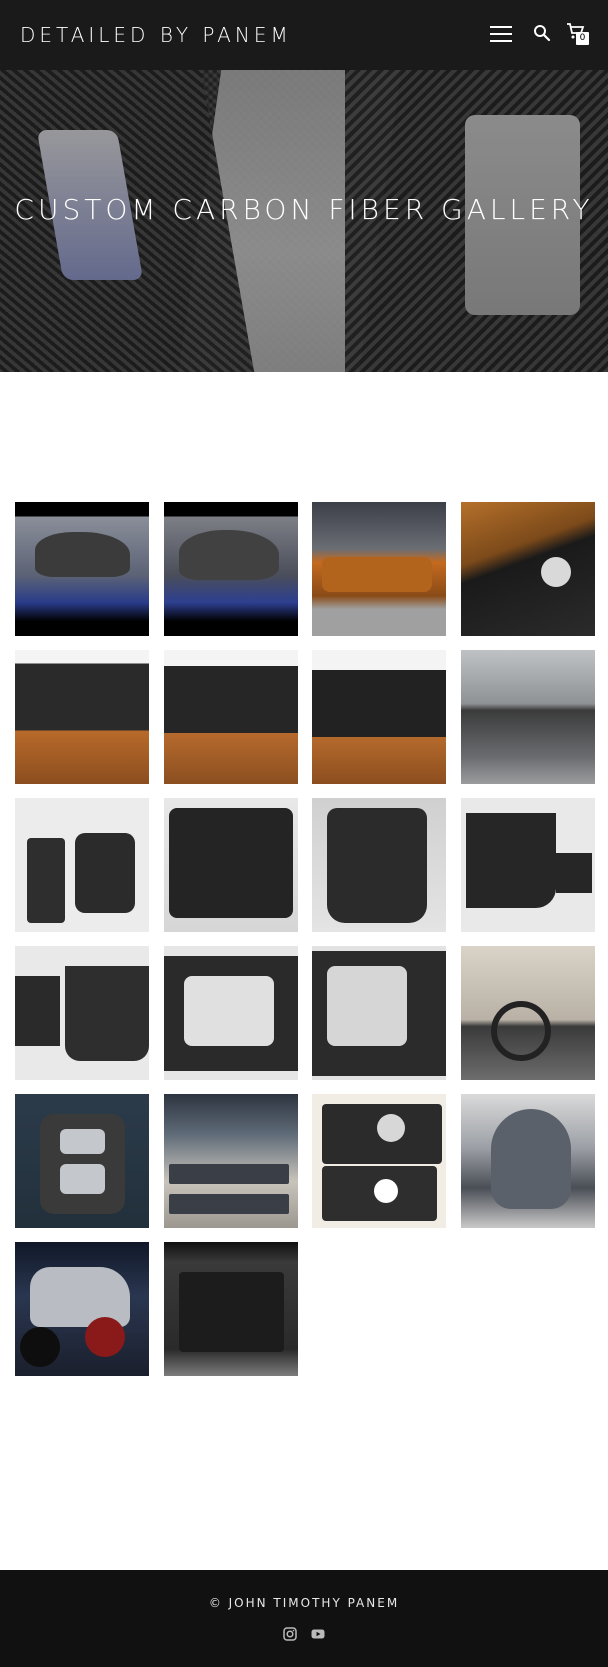  What do you see at coordinates (318, 1634) in the screenshot?
I see `youtube-icon` at bounding box center [318, 1634].